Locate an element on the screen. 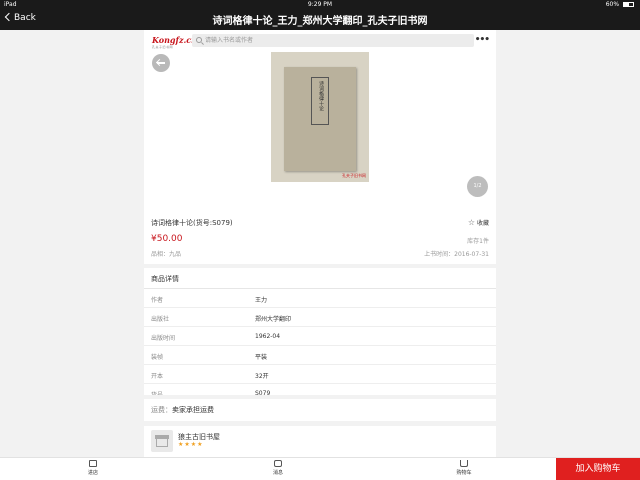 This screenshot has width=640, height=480. site-logo: Kongfz.cn 孔夫子旧书网 is located at coordinates (174, 42).